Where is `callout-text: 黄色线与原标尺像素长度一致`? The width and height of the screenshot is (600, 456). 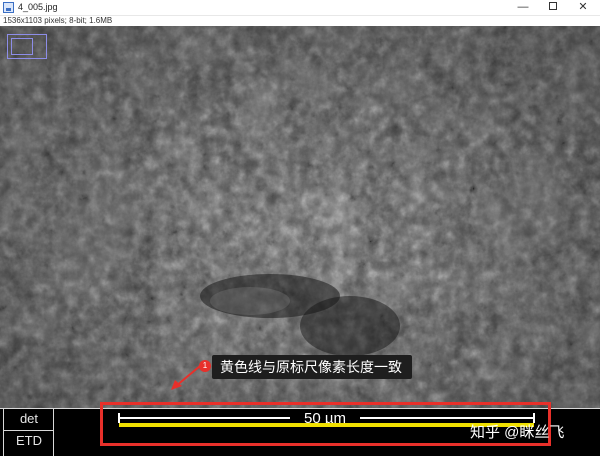
callout-text: 黄色线与原标尺像素长度一致 is located at coordinates (311, 367).